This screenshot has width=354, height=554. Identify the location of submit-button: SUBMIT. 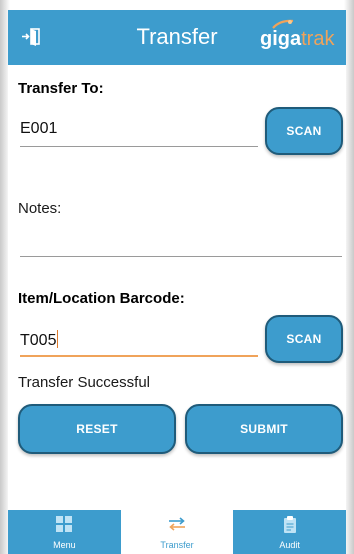
(264, 429).